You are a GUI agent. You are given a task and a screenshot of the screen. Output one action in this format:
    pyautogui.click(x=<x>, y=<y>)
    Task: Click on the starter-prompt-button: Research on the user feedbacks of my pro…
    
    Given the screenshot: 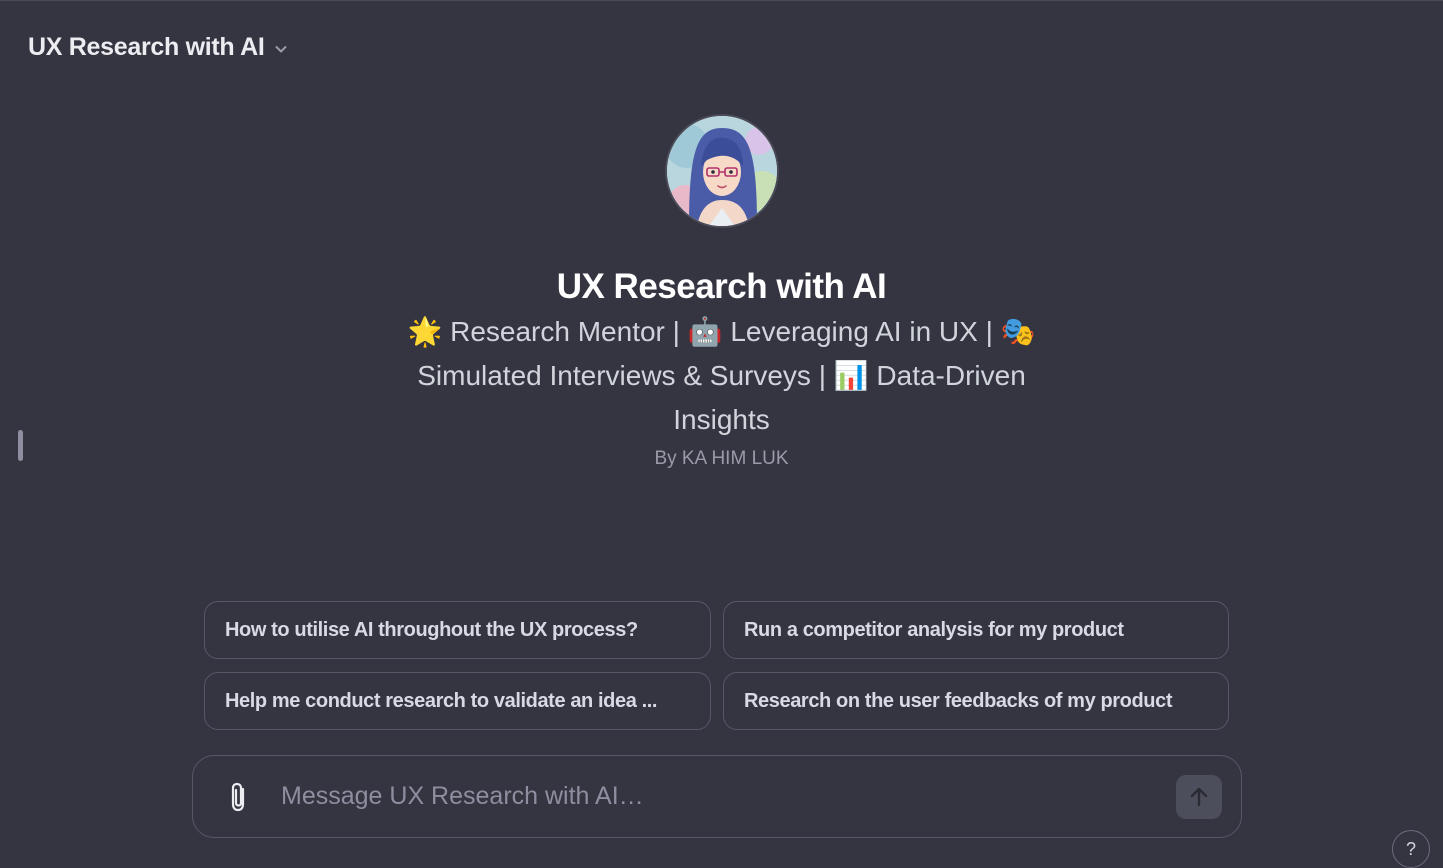 What is the action you would take?
    pyautogui.click(x=976, y=701)
    